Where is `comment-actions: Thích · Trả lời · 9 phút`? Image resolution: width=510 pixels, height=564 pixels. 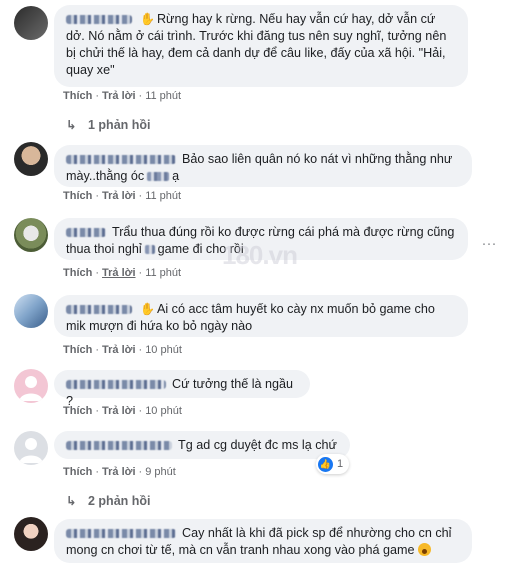
comment-actions: Thích · Trả lời · 9 phút is located at coordinates (119, 472).